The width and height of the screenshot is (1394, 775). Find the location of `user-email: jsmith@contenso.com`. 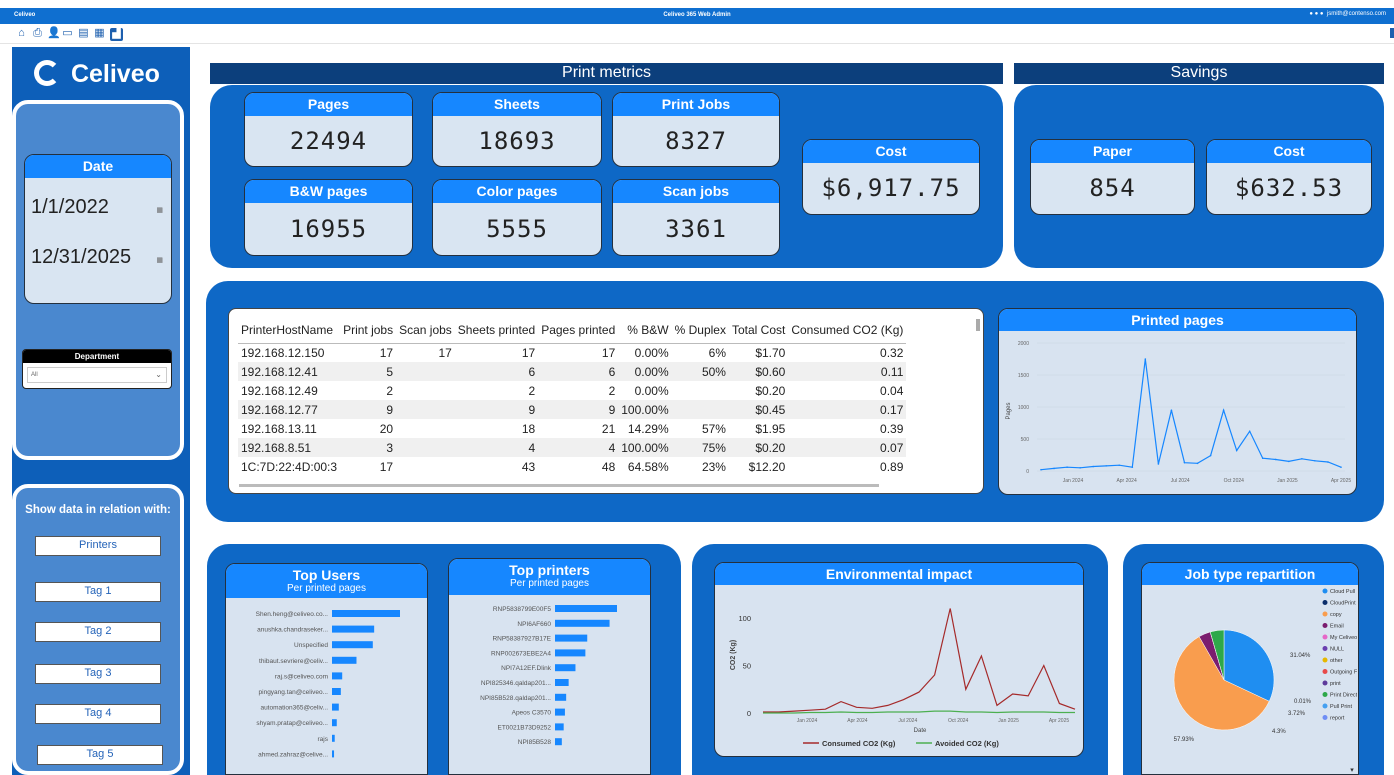

user-email: jsmith@contenso.com is located at coordinates (1356, 14).